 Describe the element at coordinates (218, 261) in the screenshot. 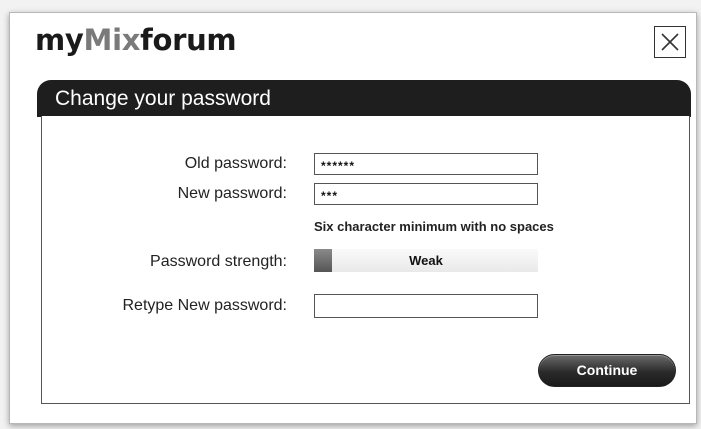

I see `password-strength-label: Password strength:` at that location.